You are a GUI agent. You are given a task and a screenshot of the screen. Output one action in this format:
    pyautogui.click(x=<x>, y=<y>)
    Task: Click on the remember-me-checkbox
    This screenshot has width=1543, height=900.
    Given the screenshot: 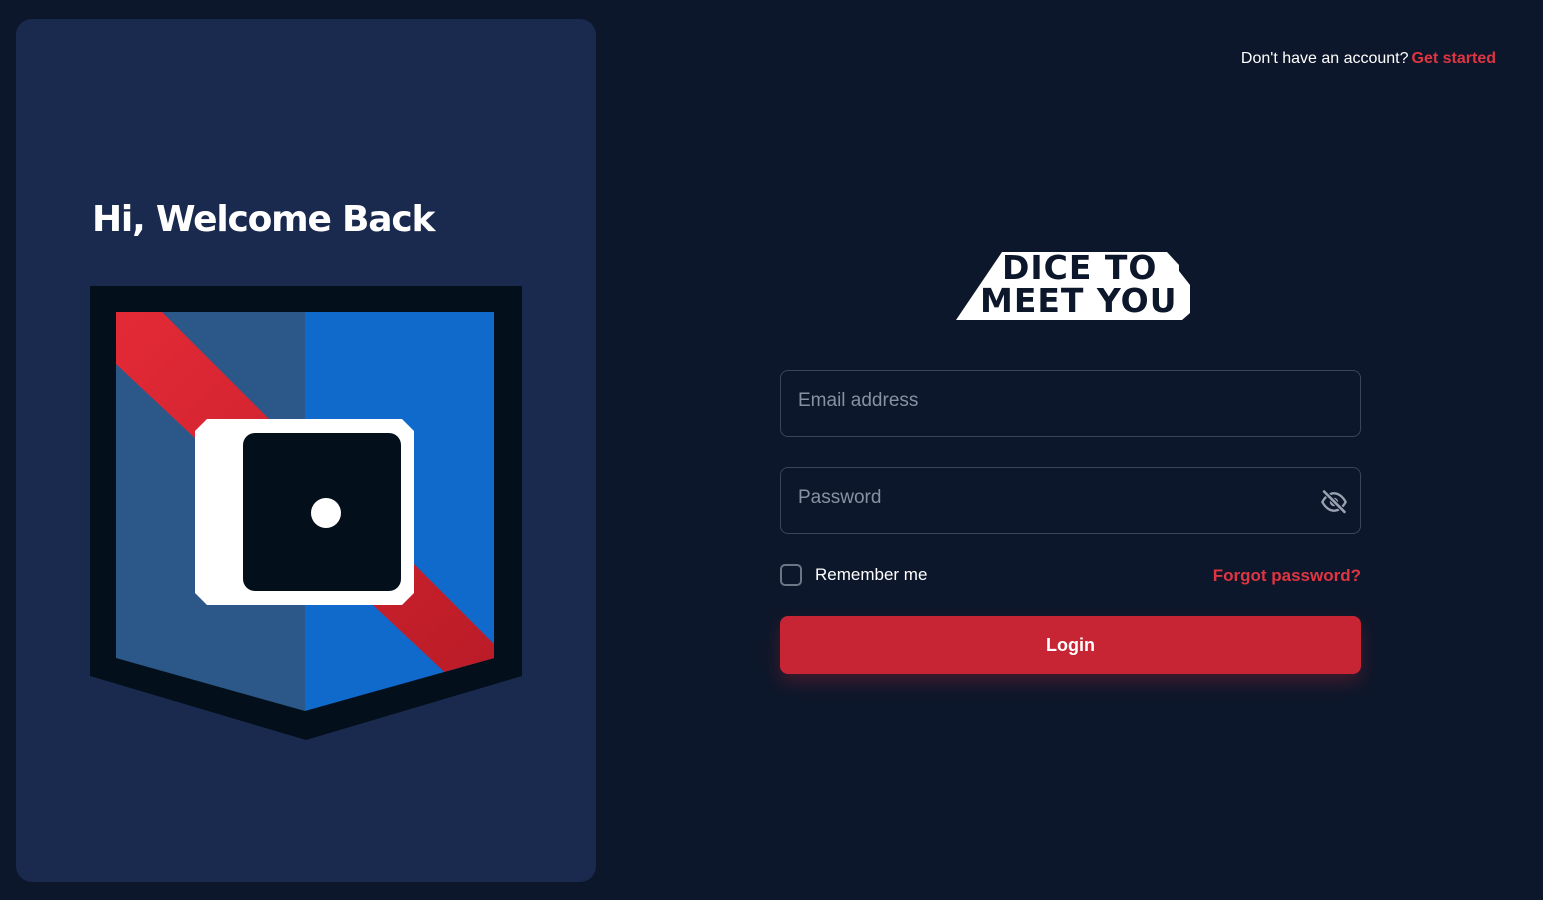 What is the action you would take?
    pyautogui.click(x=791, y=575)
    